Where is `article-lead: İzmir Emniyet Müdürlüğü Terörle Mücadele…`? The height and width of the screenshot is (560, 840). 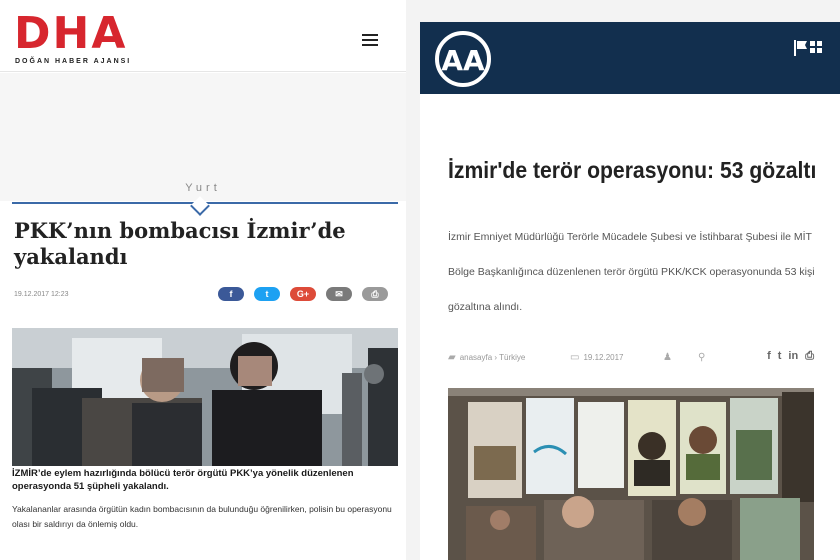
article-lead: İzmir Emniyet Müdürlüğü Terörle Mücadele… is located at coordinates (631, 272).